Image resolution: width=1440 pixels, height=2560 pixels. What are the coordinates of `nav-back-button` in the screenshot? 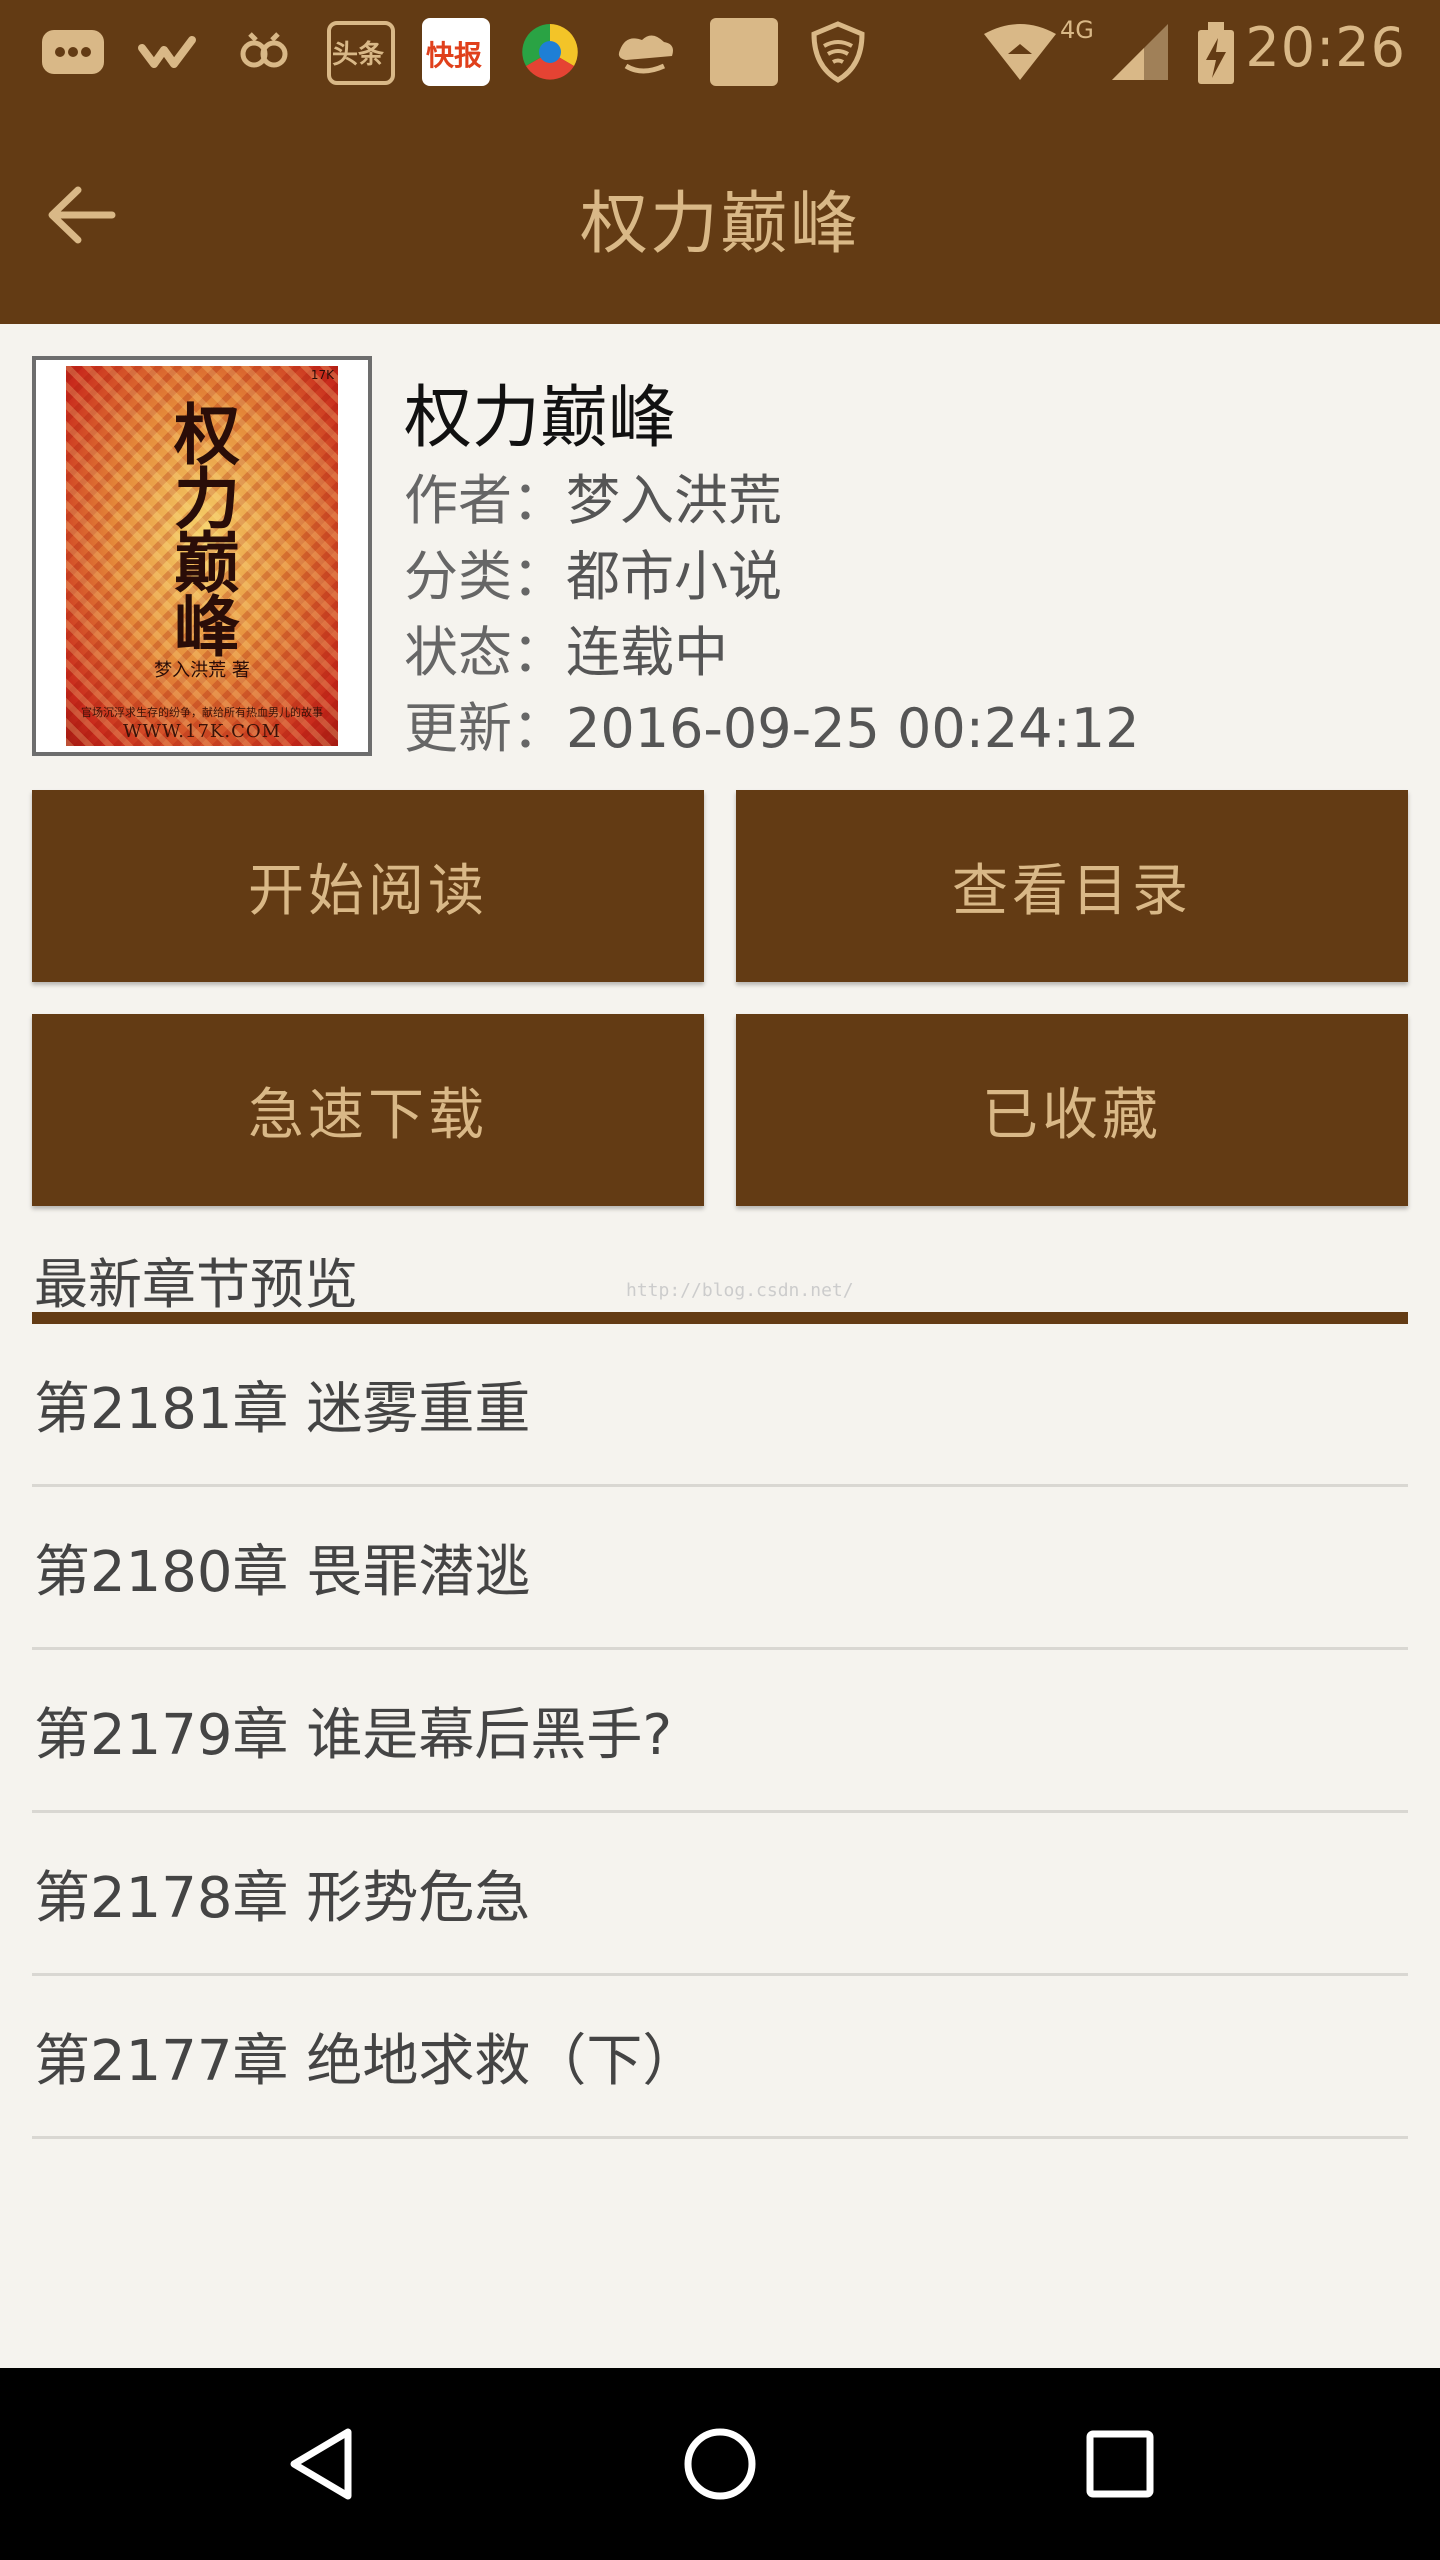 It's located at (322, 2464).